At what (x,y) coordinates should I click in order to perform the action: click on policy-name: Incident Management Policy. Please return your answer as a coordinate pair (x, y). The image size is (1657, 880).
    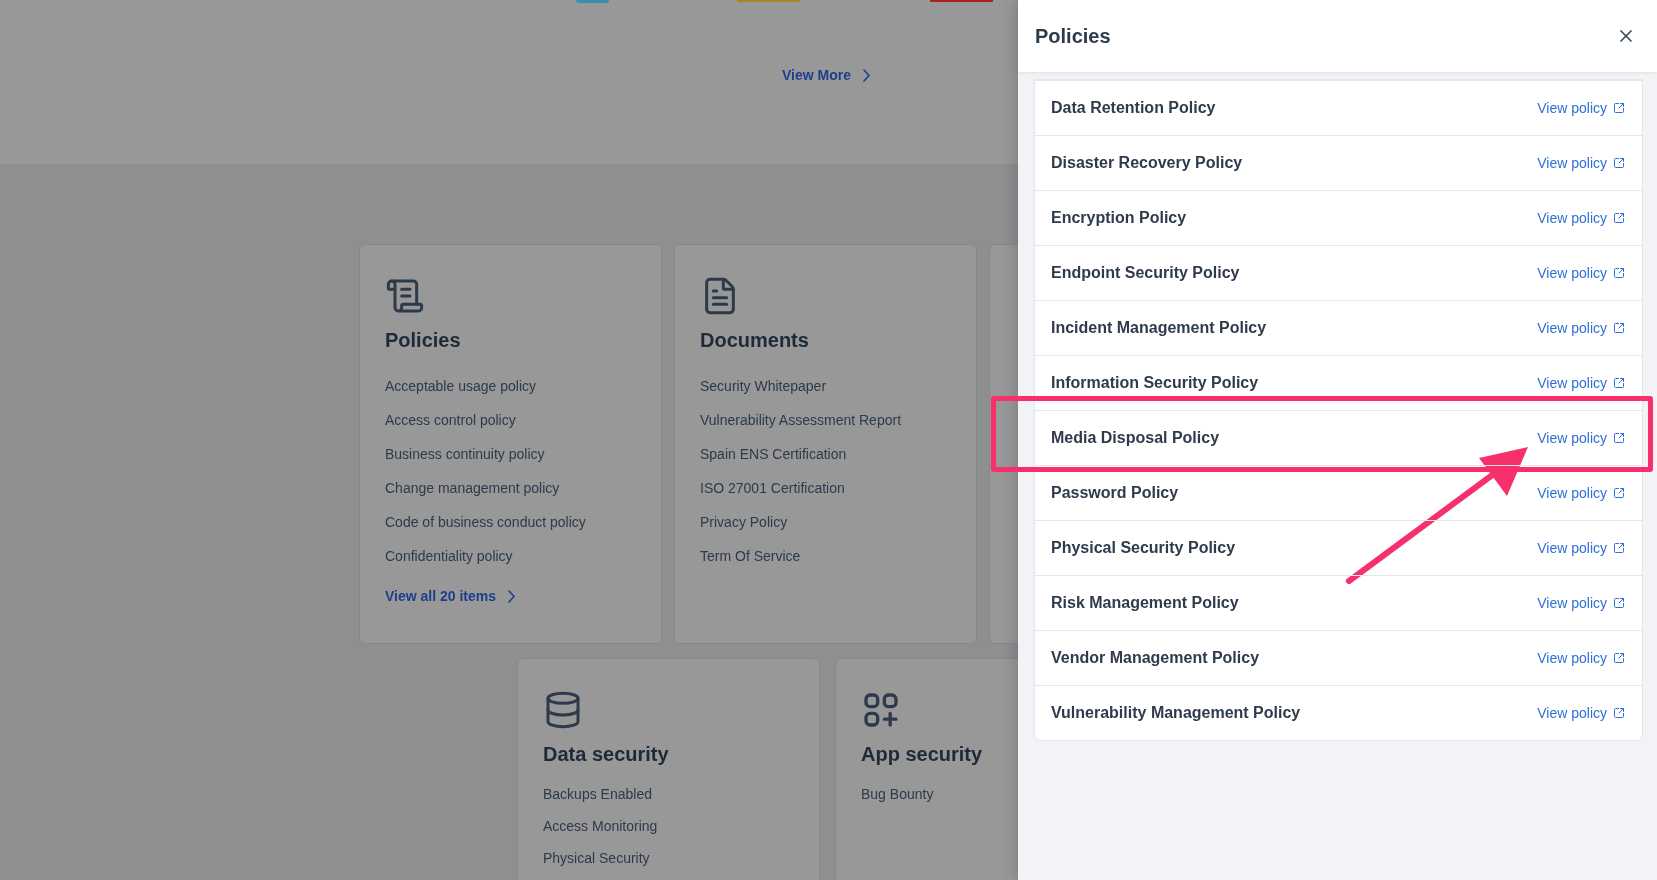
    Looking at the image, I should click on (1159, 328).